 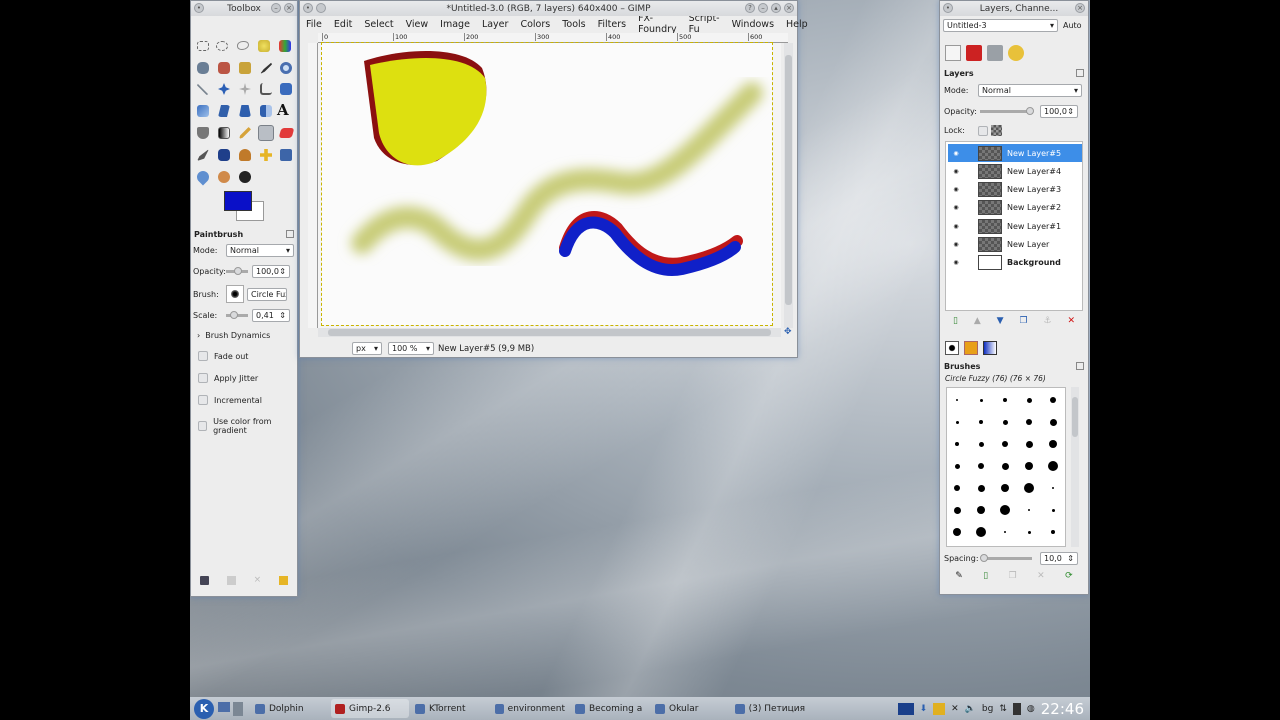 What do you see at coordinates (245, 68) in the screenshot?
I see `paths-tool-icon` at bounding box center [245, 68].